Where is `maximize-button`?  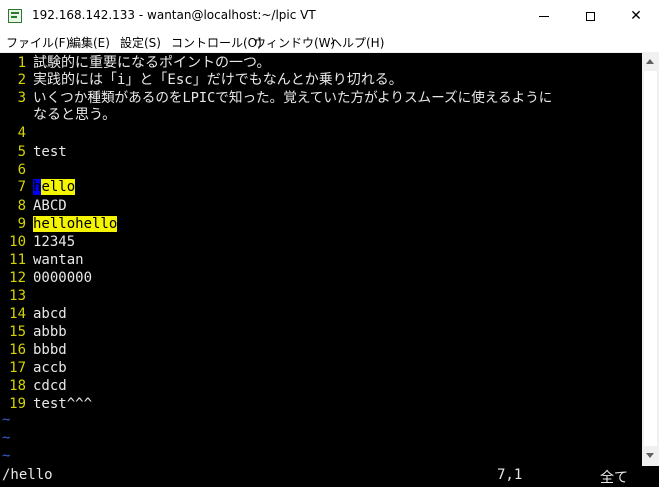
maximize-button is located at coordinates (590, 16).